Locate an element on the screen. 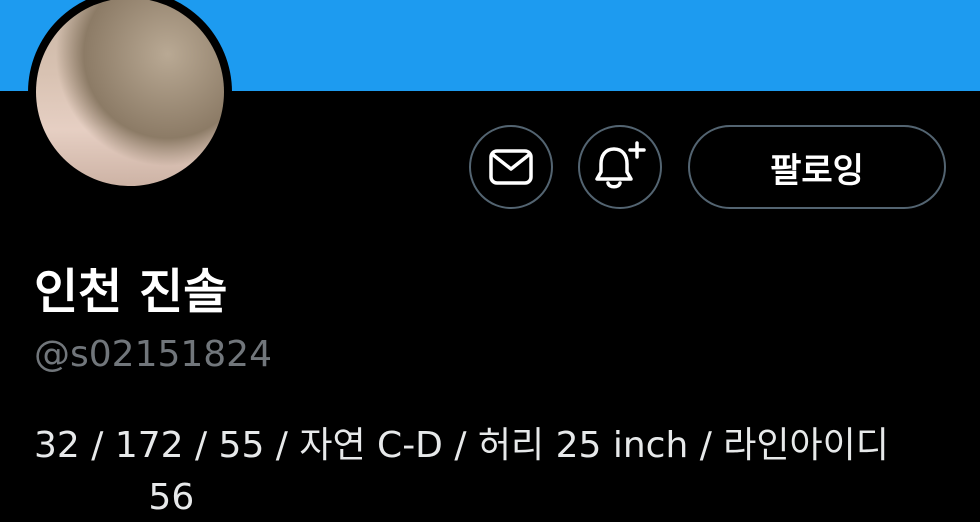 This screenshot has width=980, height=522. message-button is located at coordinates (511, 167).